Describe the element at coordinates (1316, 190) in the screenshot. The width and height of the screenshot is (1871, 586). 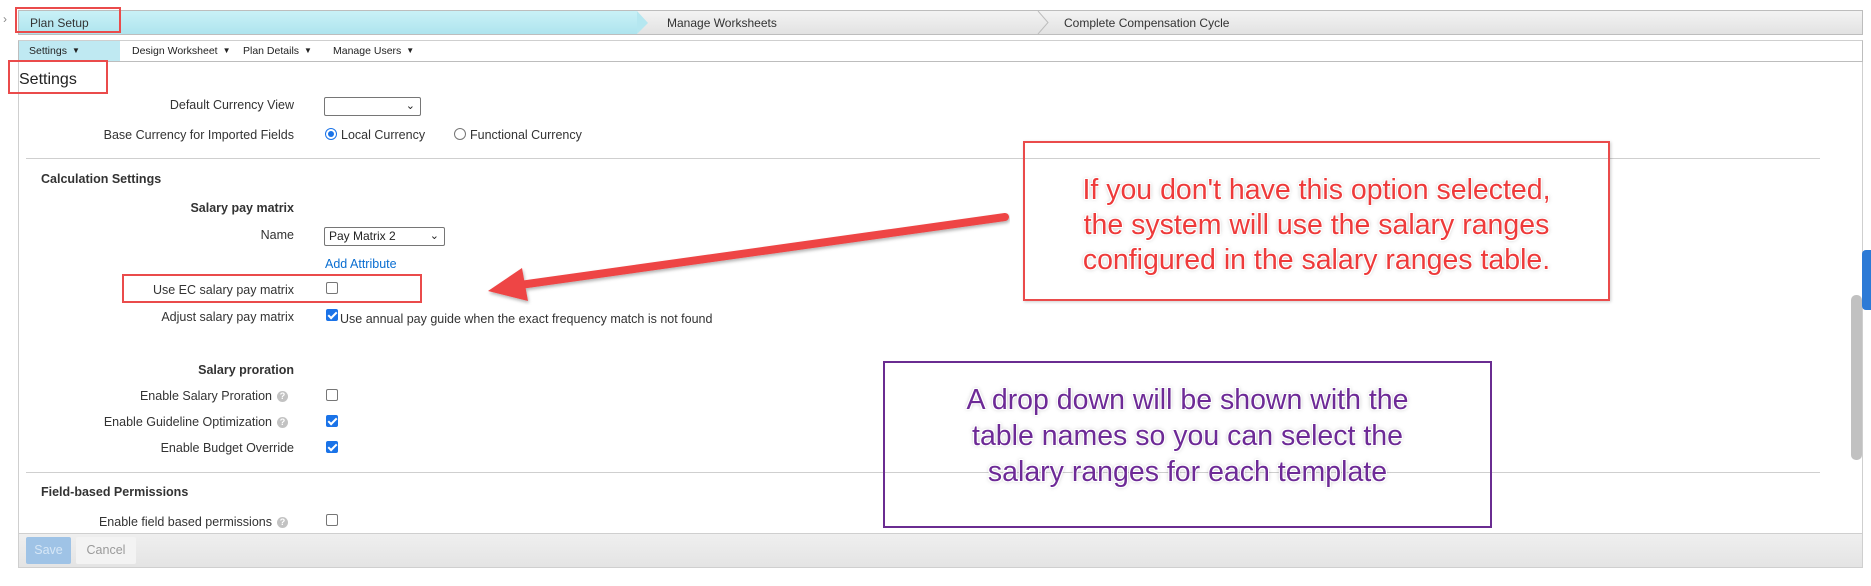
I see `callout-line: If you don't have this option selected,` at that location.